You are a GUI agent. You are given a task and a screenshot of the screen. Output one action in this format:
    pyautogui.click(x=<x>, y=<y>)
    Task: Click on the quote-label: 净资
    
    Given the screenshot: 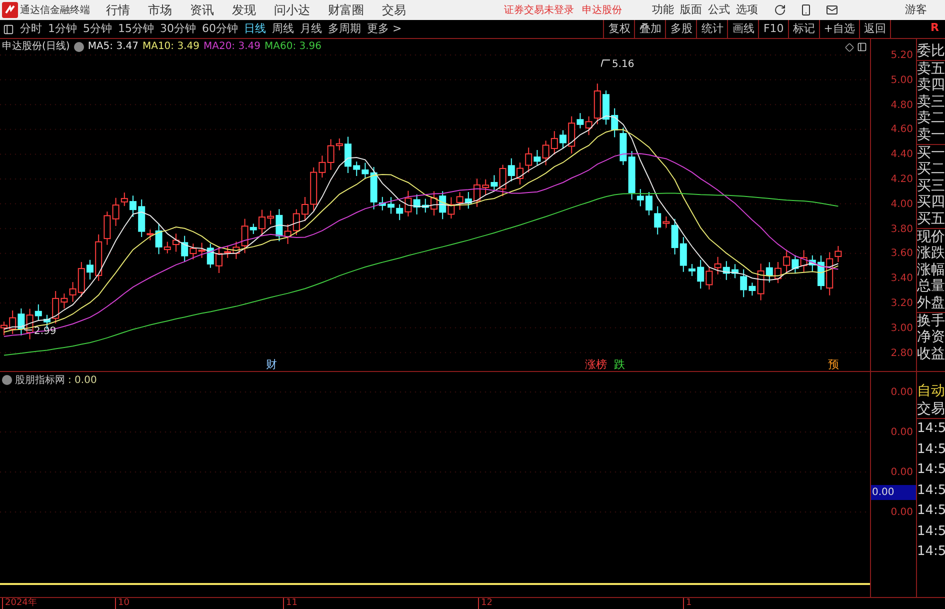 What is the action you would take?
    pyautogui.click(x=931, y=337)
    